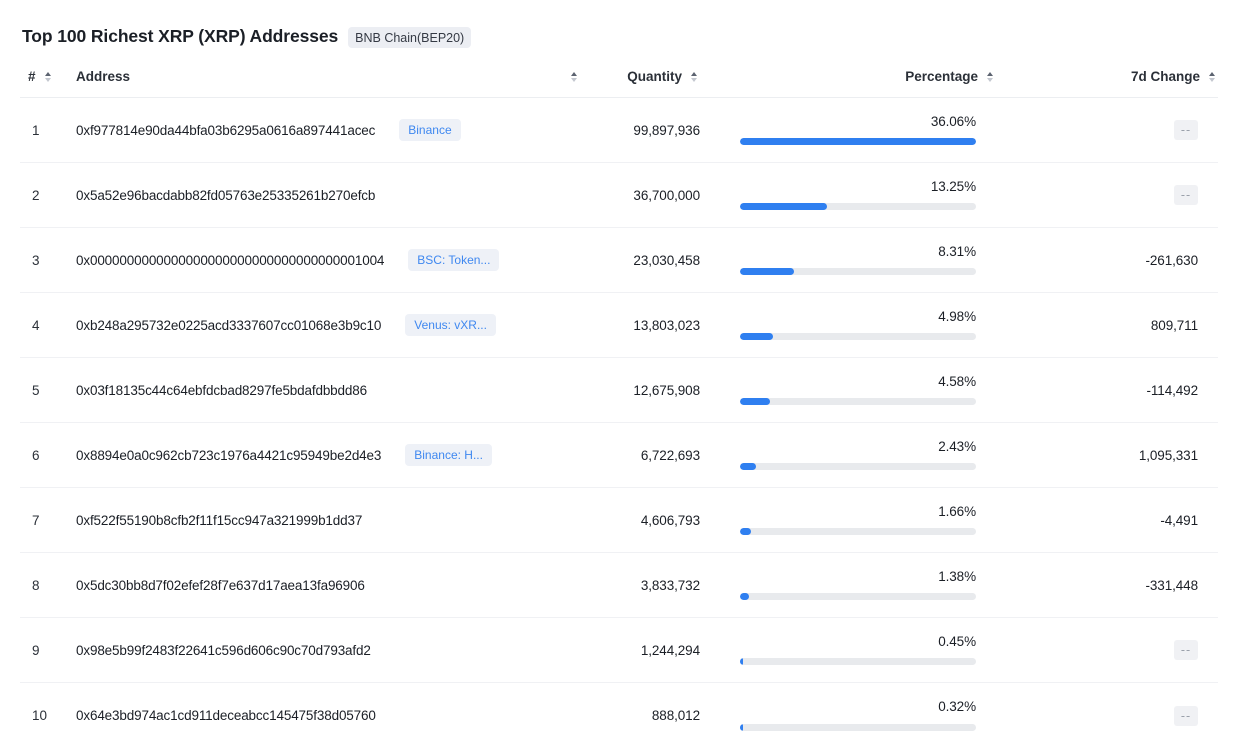  I want to click on row-rank: 5, so click(36, 390).